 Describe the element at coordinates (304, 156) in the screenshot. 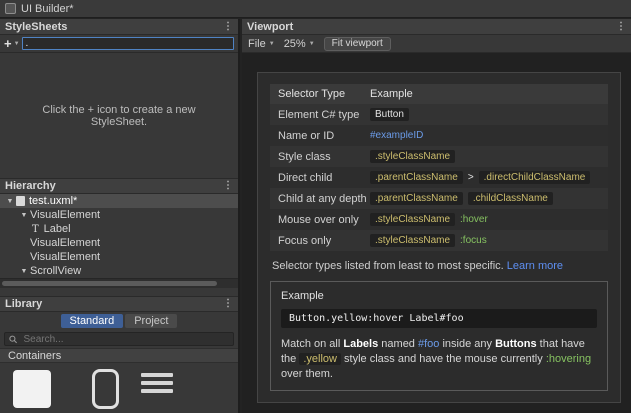

I see `selector-type-label: Style class` at that location.